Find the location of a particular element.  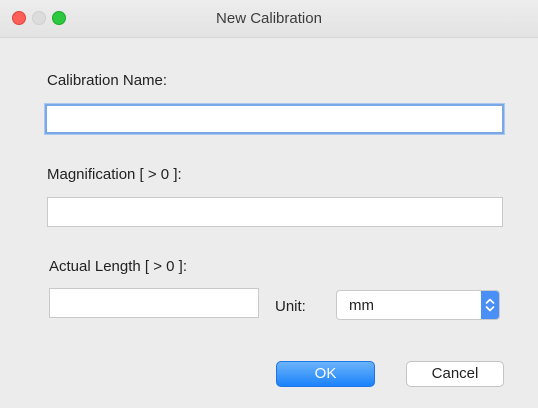

chevron-up-down-icon is located at coordinates (490, 305).